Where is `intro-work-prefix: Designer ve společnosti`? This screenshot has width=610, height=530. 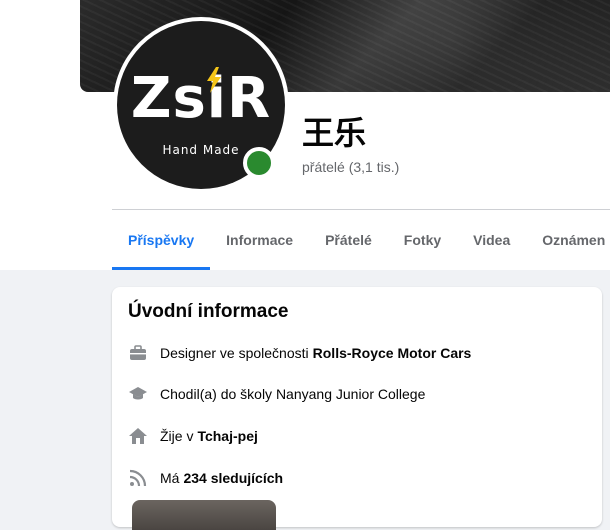 intro-work-prefix: Designer ve společnosti is located at coordinates (234, 353).